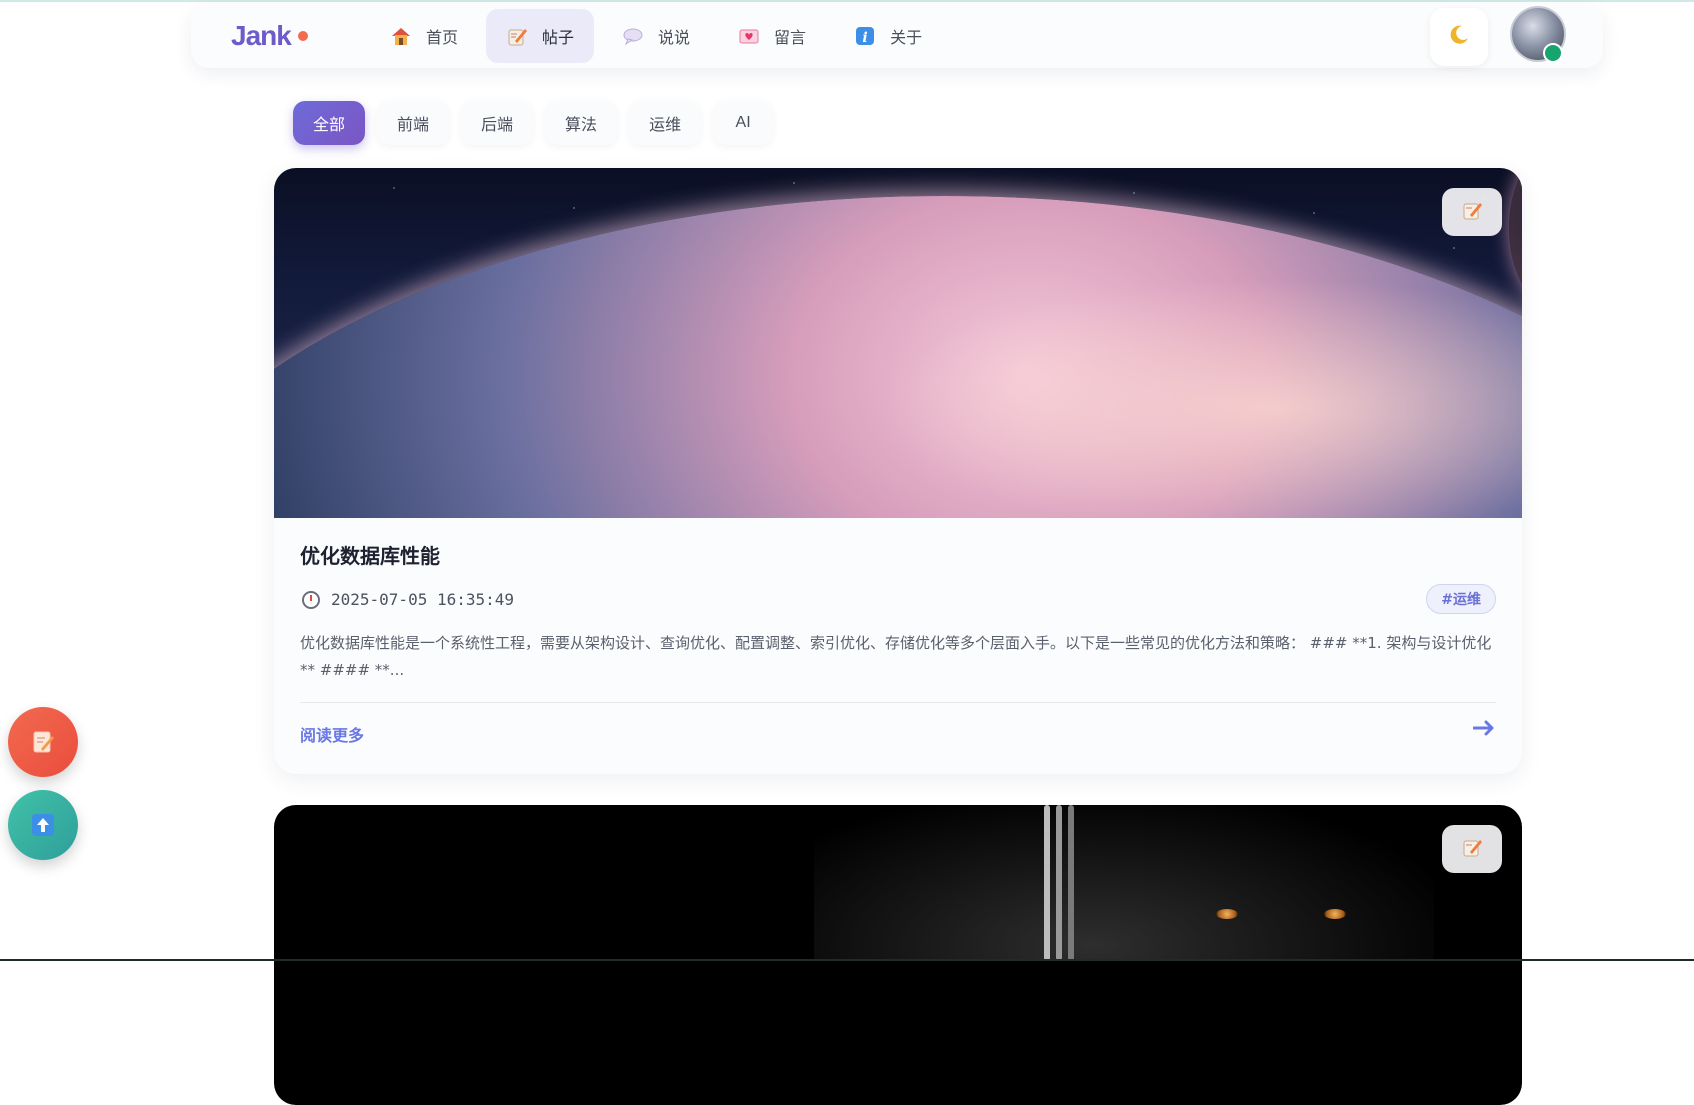 This screenshot has height=1105, width=1694. I want to click on write-post-button, so click(43, 742).